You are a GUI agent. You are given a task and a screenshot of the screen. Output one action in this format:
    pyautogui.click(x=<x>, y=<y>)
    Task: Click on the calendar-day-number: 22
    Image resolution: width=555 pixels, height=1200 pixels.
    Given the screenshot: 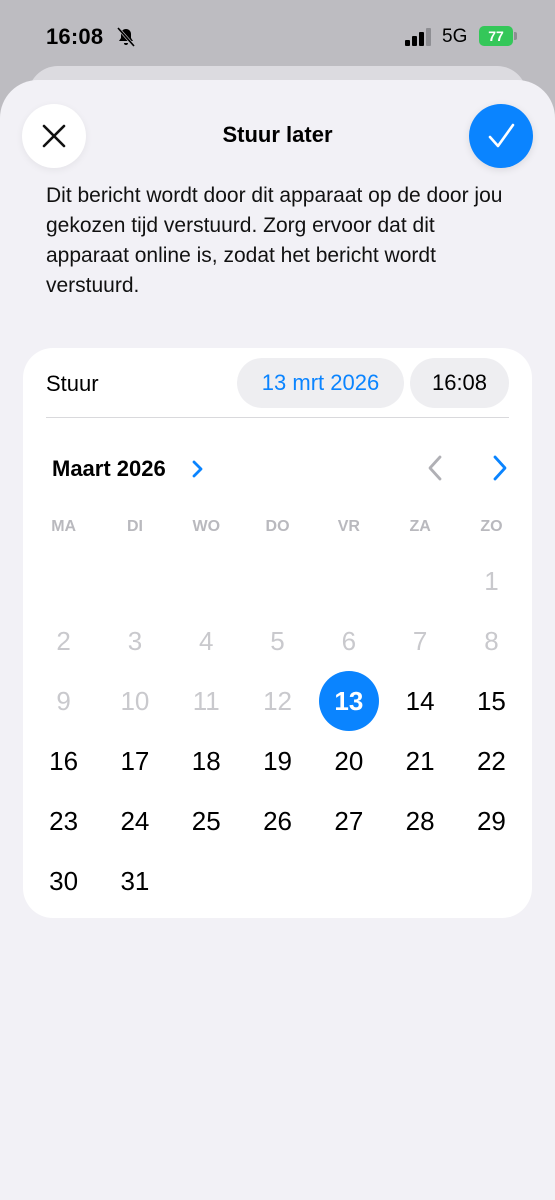 What is the action you would take?
    pyautogui.click(x=491, y=760)
    